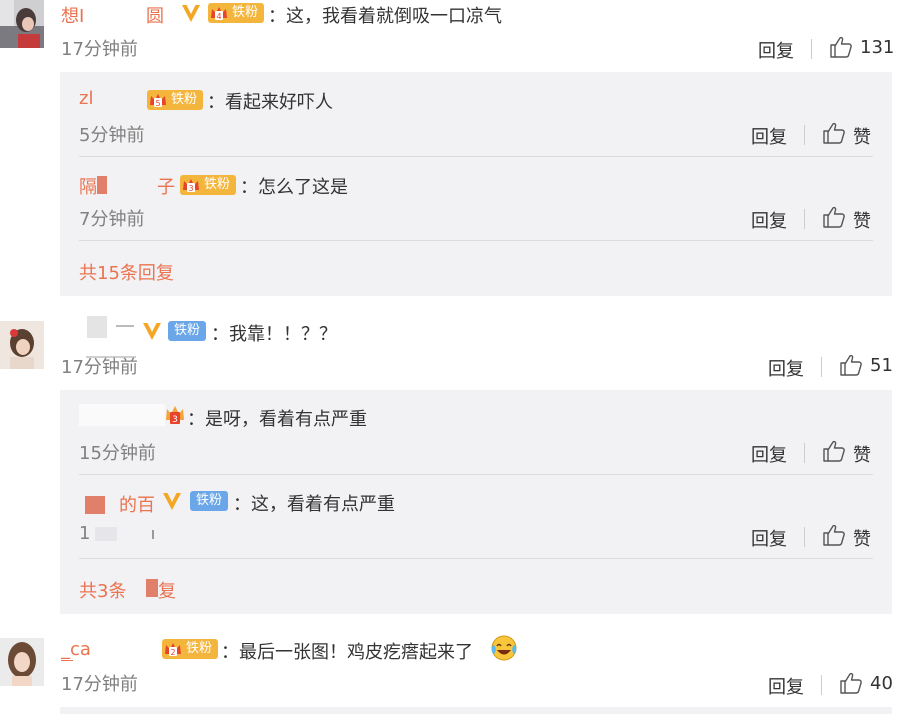  I want to click on reply-name: zl, so click(86, 98).